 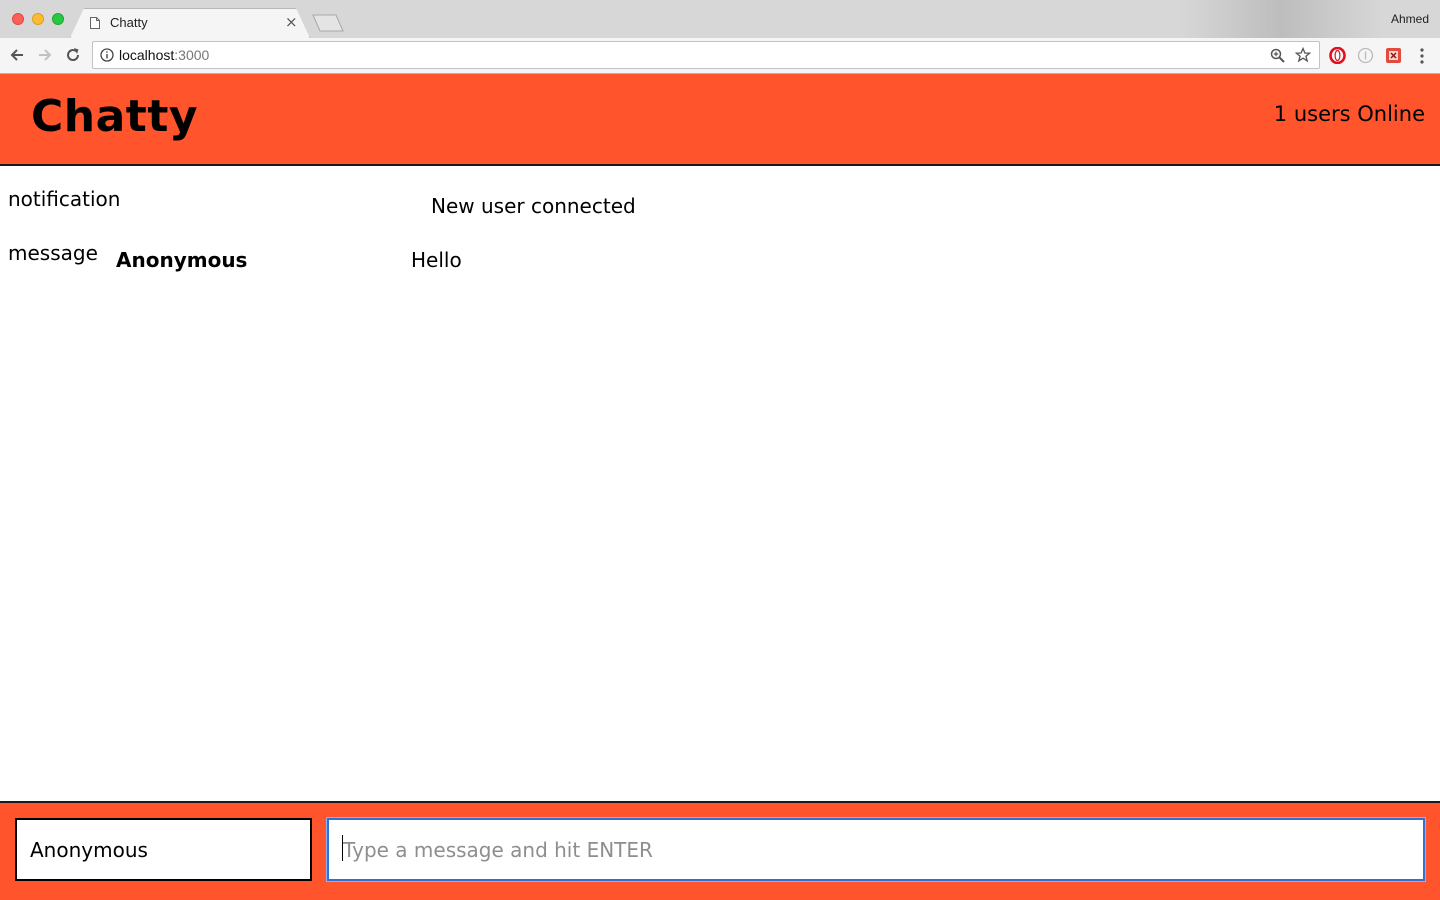 I want to click on notification-content: New user connected, so click(x=533, y=206).